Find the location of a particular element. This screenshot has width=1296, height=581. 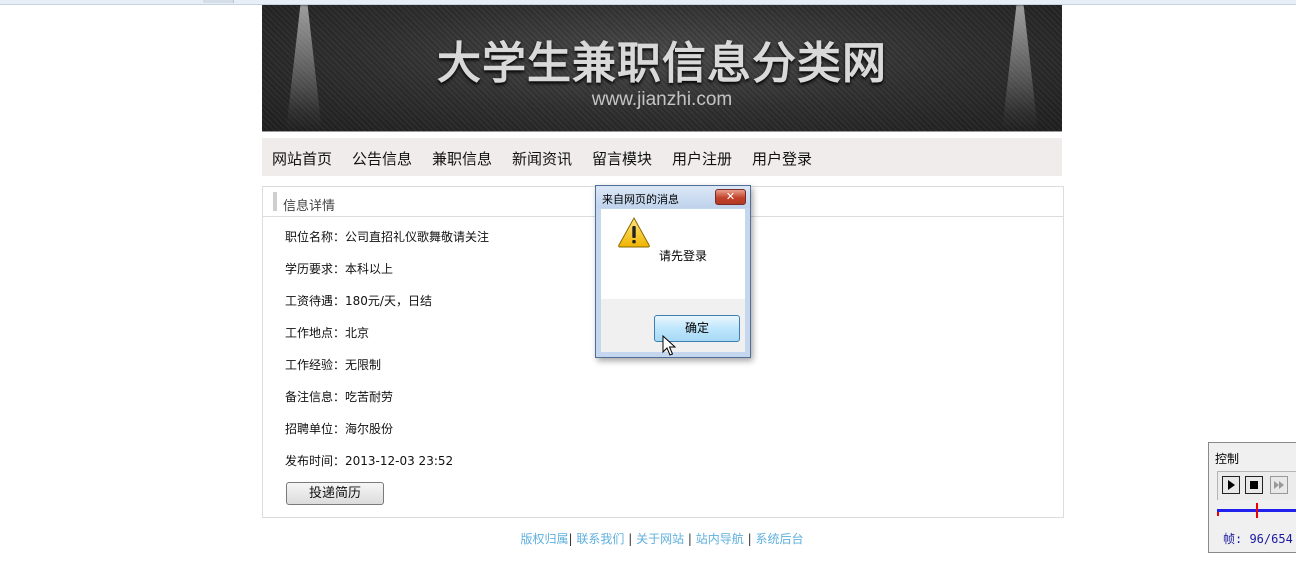

nav-messages: 留言模块 is located at coordinates (622, 158).